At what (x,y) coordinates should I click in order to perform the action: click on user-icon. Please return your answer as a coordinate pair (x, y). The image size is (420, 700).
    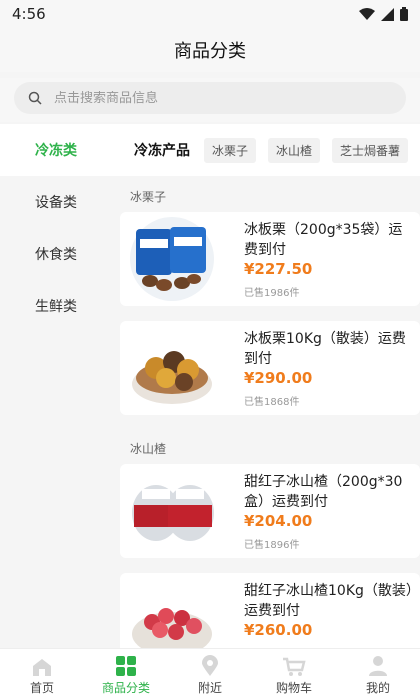
    Looking at the image, I should click on (378, 666).